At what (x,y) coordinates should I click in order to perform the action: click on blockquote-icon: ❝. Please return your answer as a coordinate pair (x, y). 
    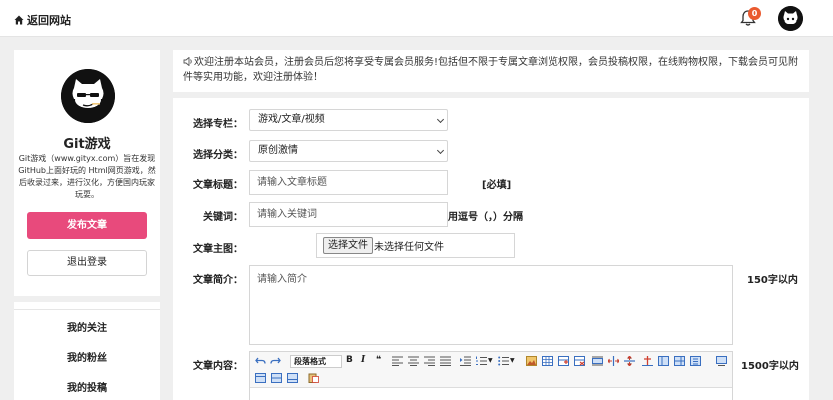
    Looking at the image, I should click on (378, 360).